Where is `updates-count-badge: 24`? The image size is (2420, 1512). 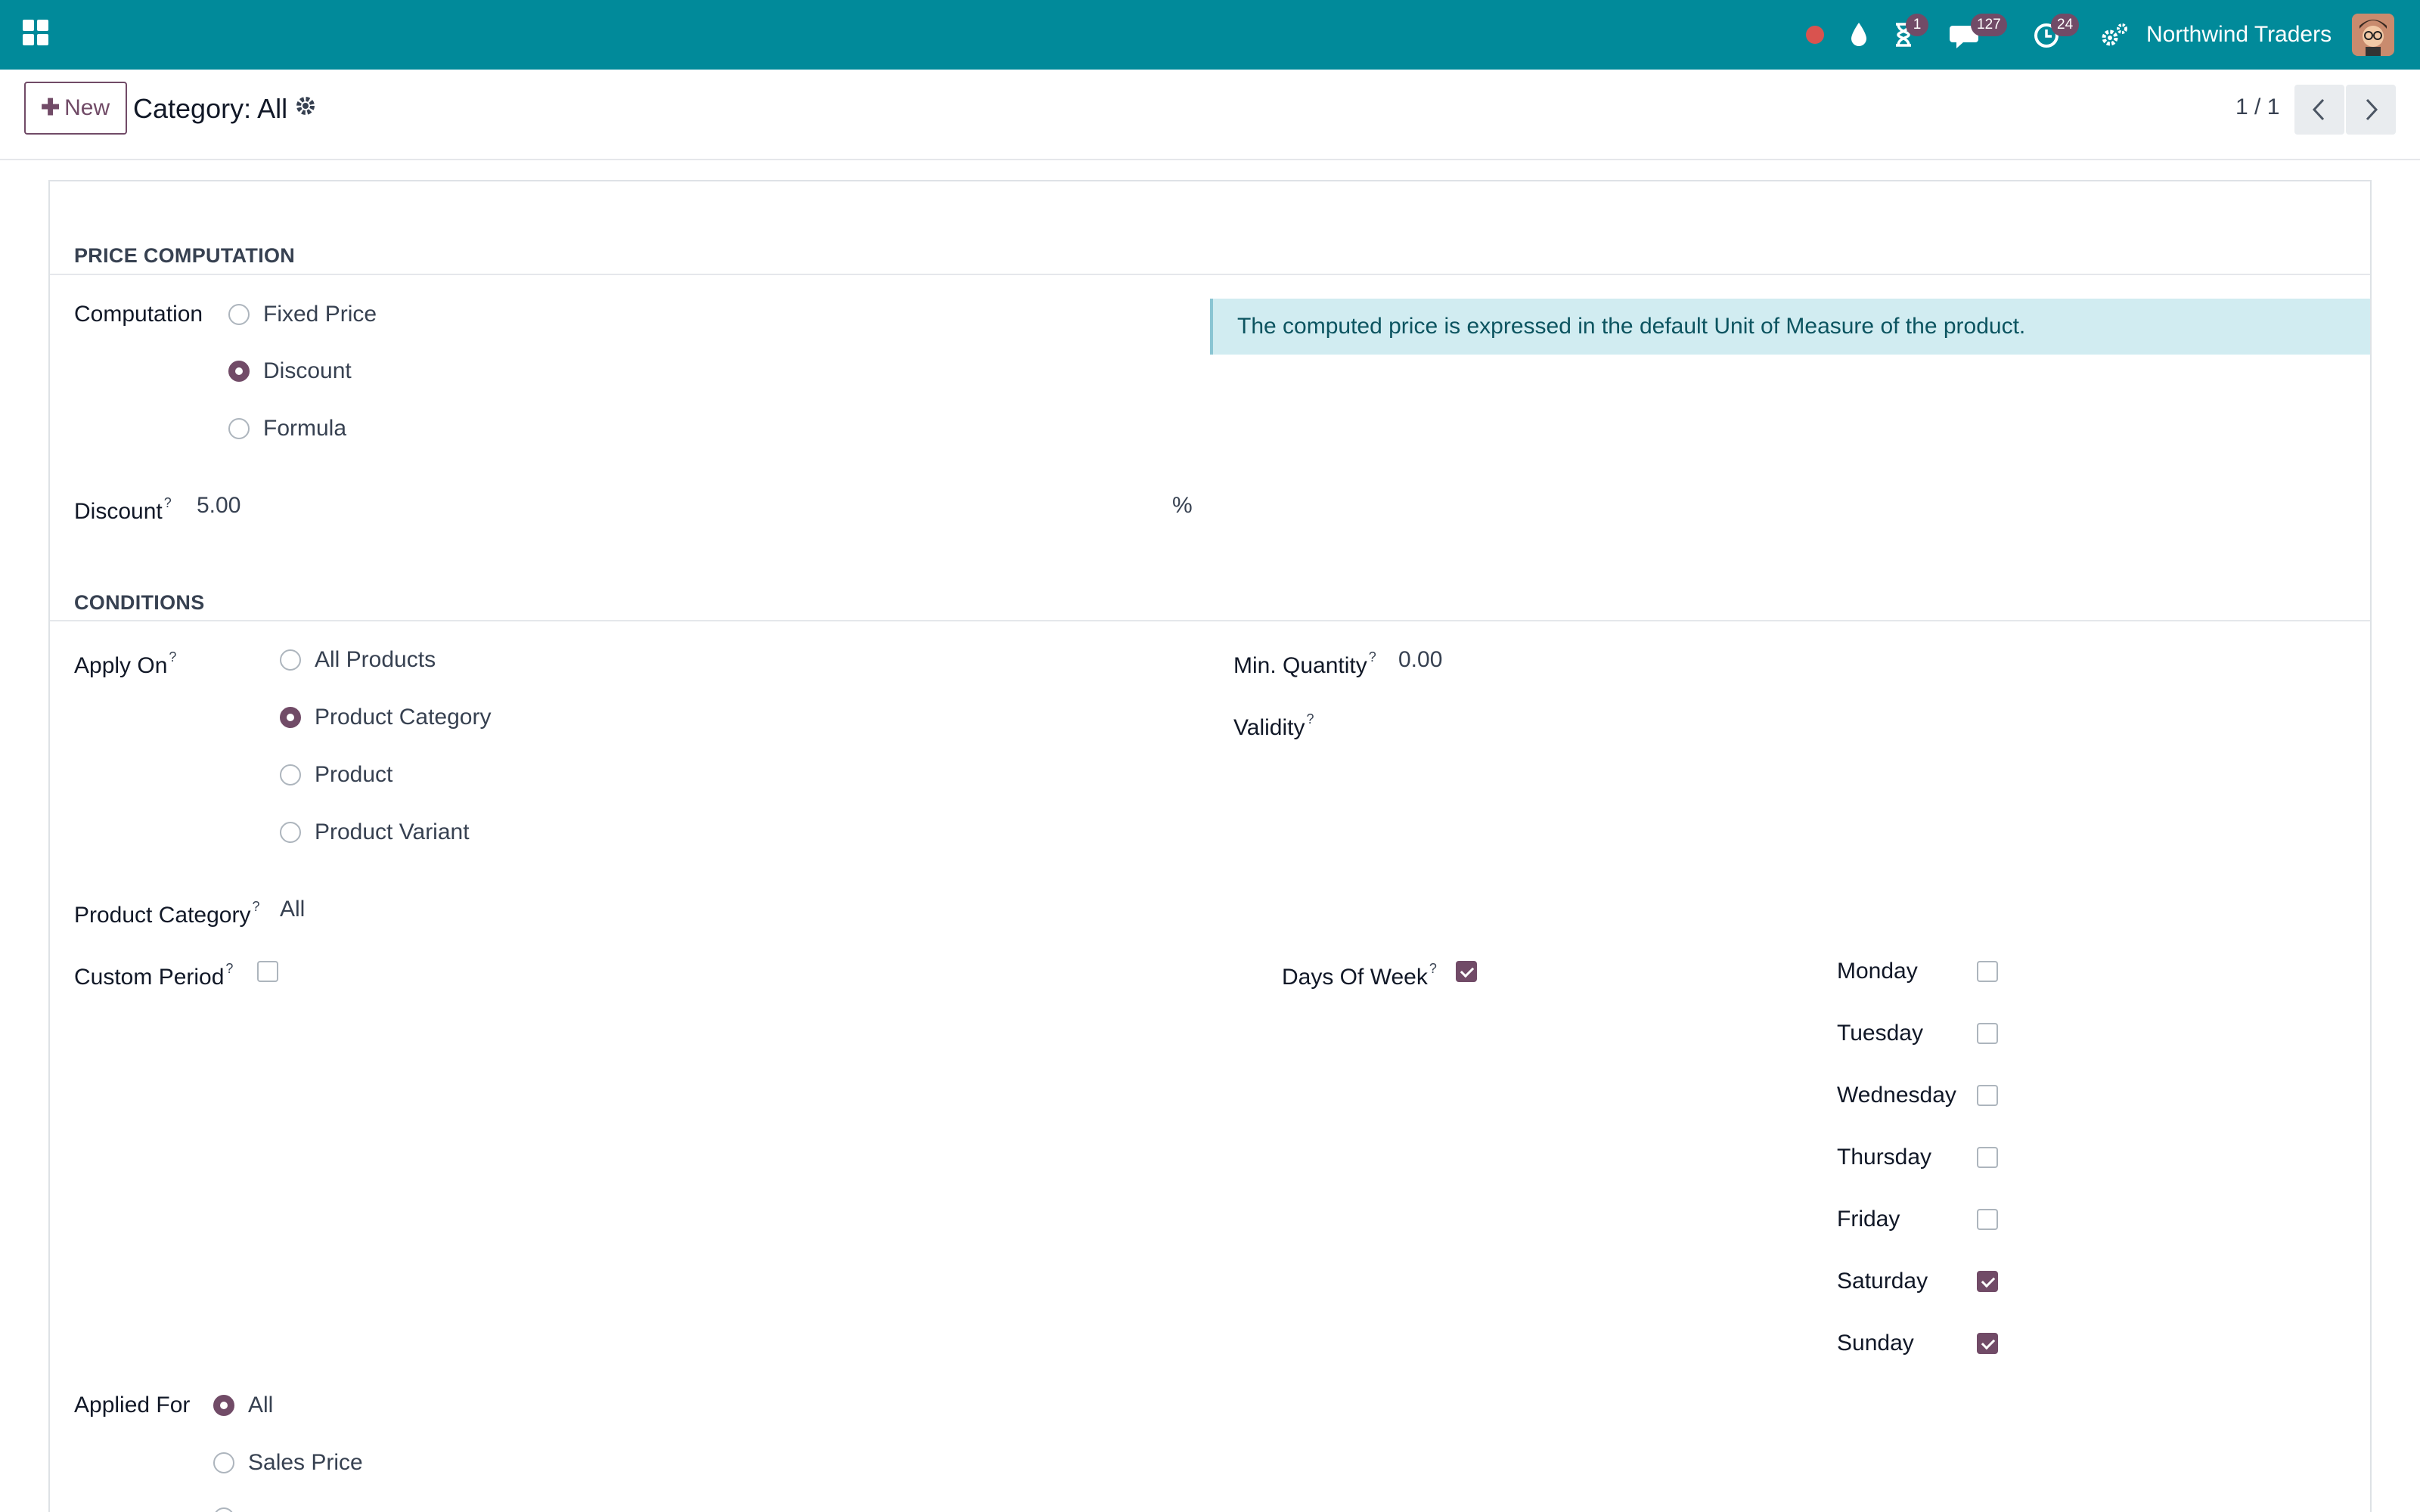
updates-count-badge: 24 is located at coordinates (2065, 25).